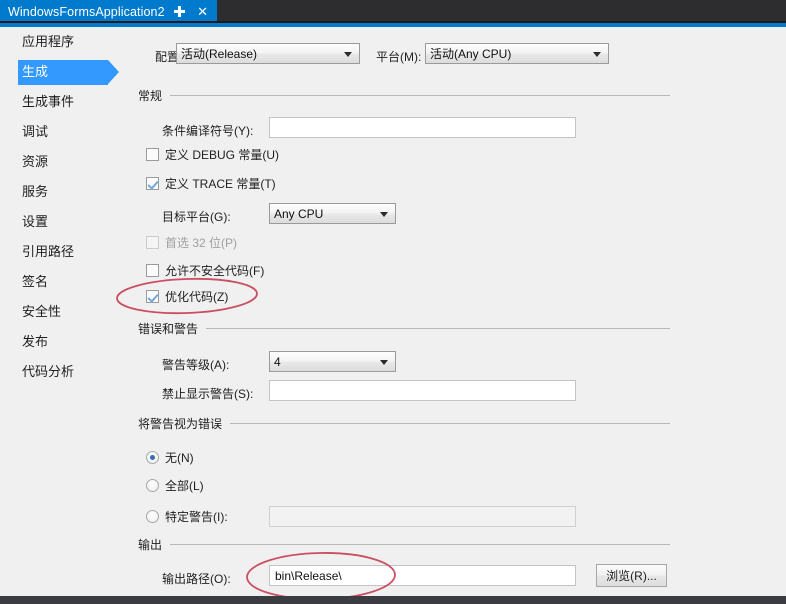  I want to click on sidebar-item-label: 调试, so click(35, 131).